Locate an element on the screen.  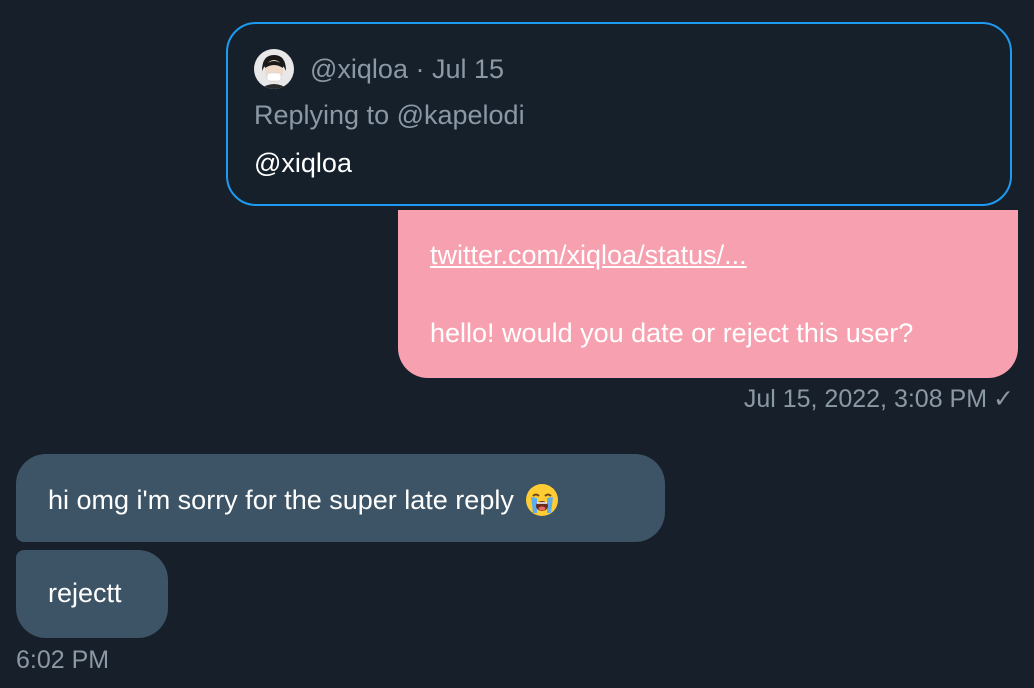
quoted-tweet-replying-to: Replying to @kapelodi is located at coordinates (389, 115).